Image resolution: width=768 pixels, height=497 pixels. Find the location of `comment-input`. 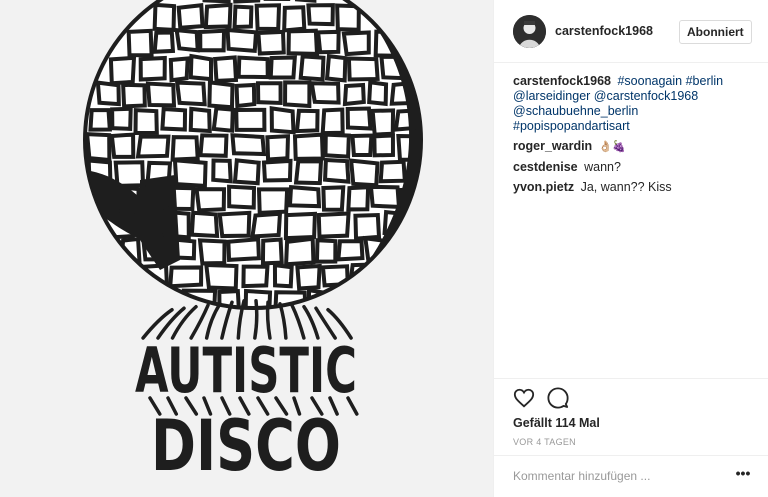

comment-input is located at coordinates (618, 476).